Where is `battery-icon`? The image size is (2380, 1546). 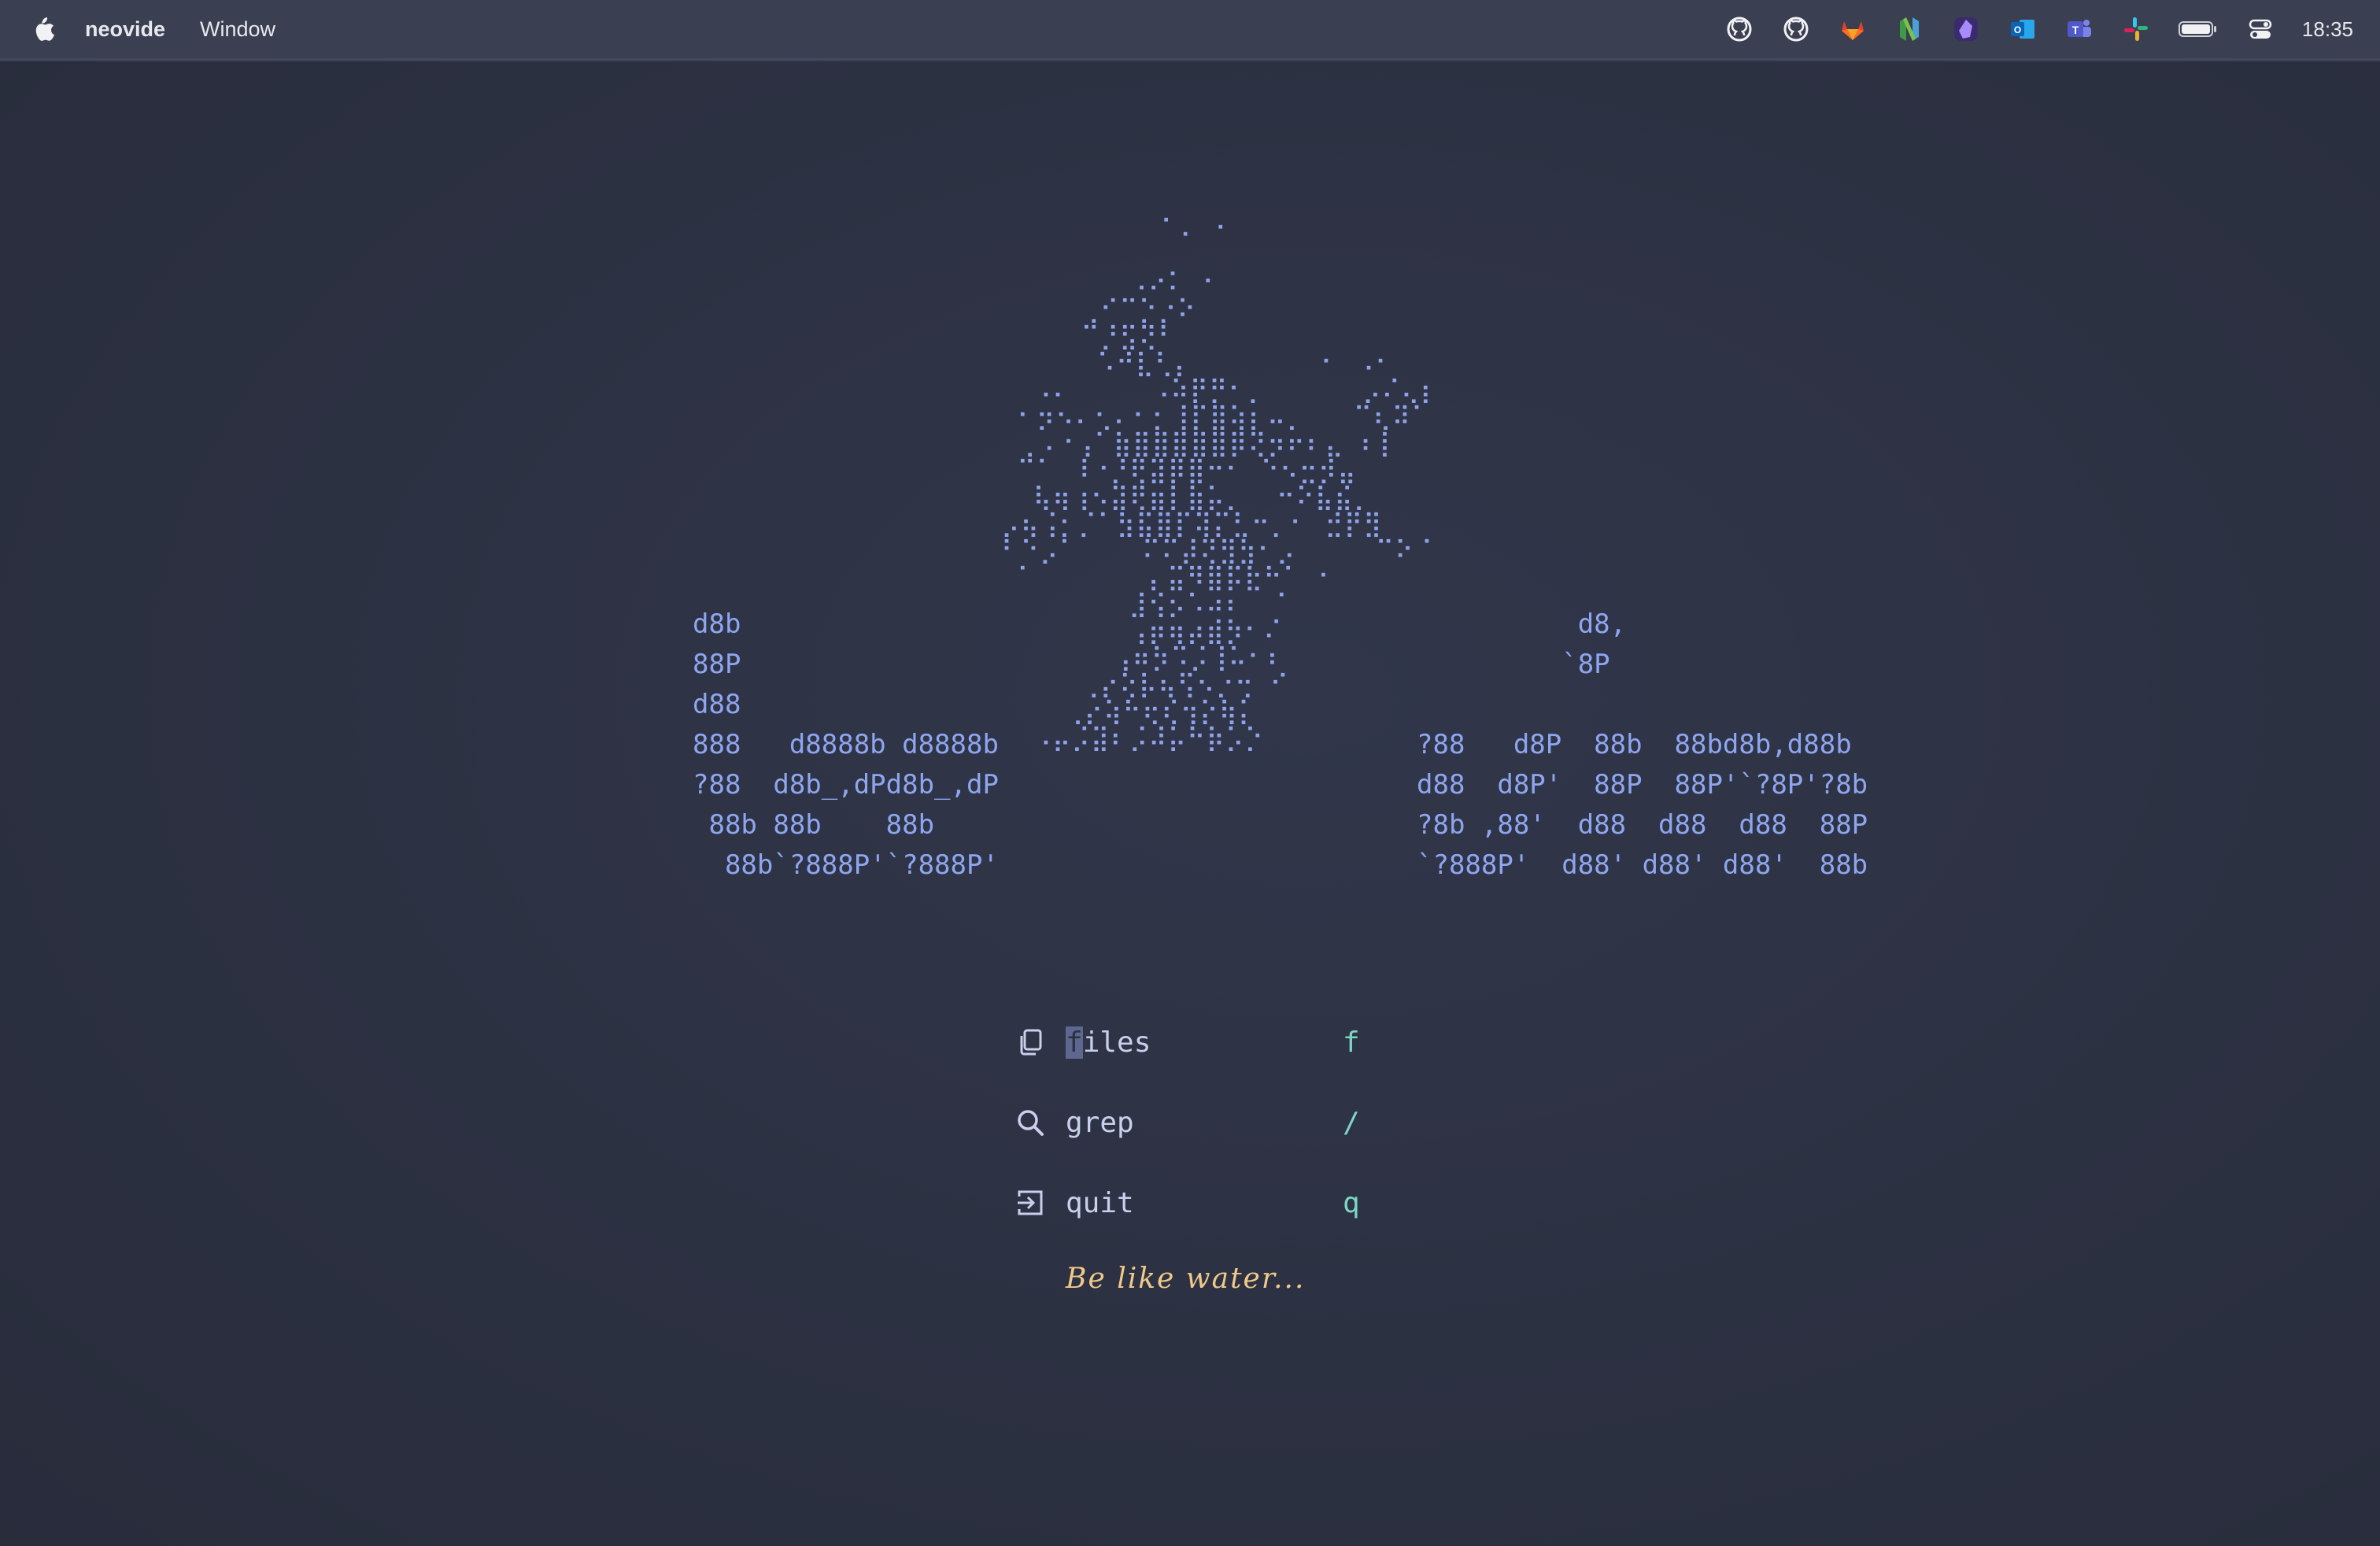 battery-icon is located at coordinates (2198, 29).